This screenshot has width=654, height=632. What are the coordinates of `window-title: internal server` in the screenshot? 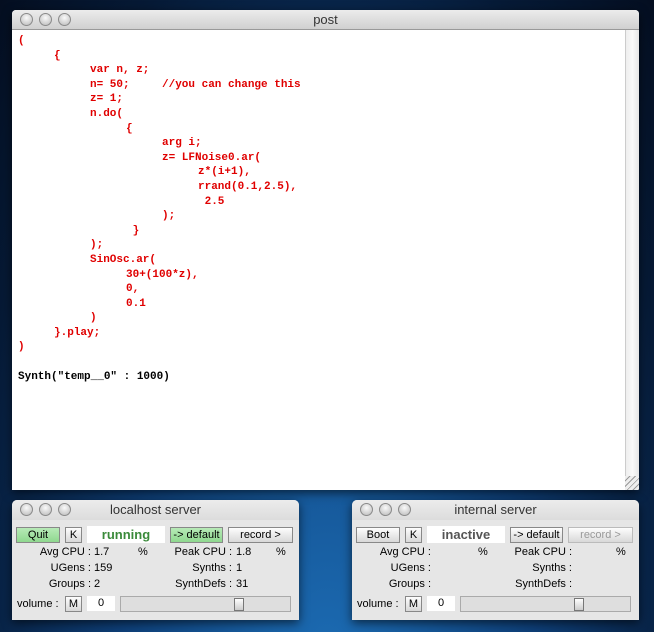 It's located at (495, 509).